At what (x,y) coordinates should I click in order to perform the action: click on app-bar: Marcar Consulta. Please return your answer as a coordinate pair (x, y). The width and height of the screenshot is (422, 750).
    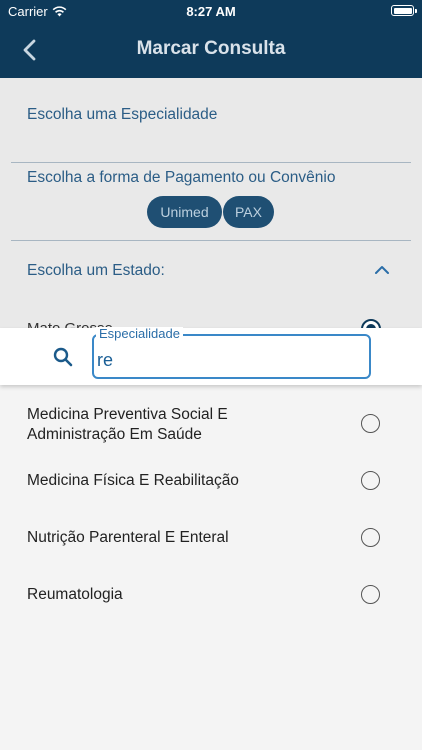
    Looking at the image, I should click on (211, 50).